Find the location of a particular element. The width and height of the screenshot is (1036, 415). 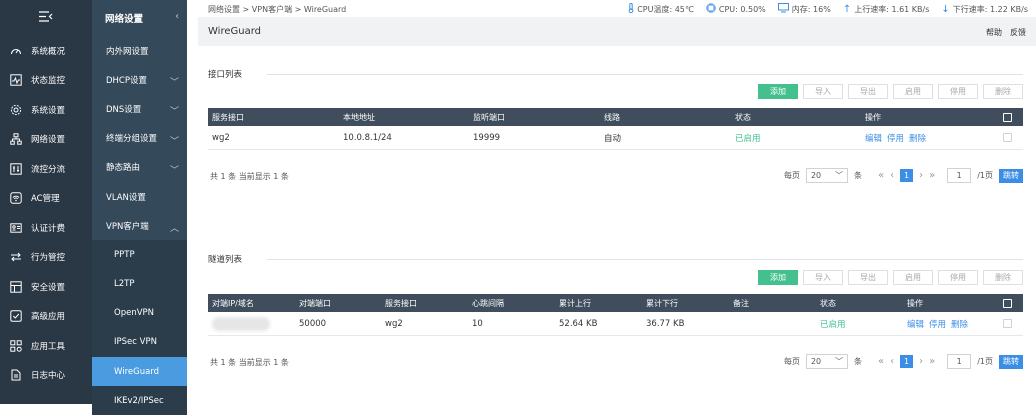

collapse-menu-icon is located at coordinates (46, 18).